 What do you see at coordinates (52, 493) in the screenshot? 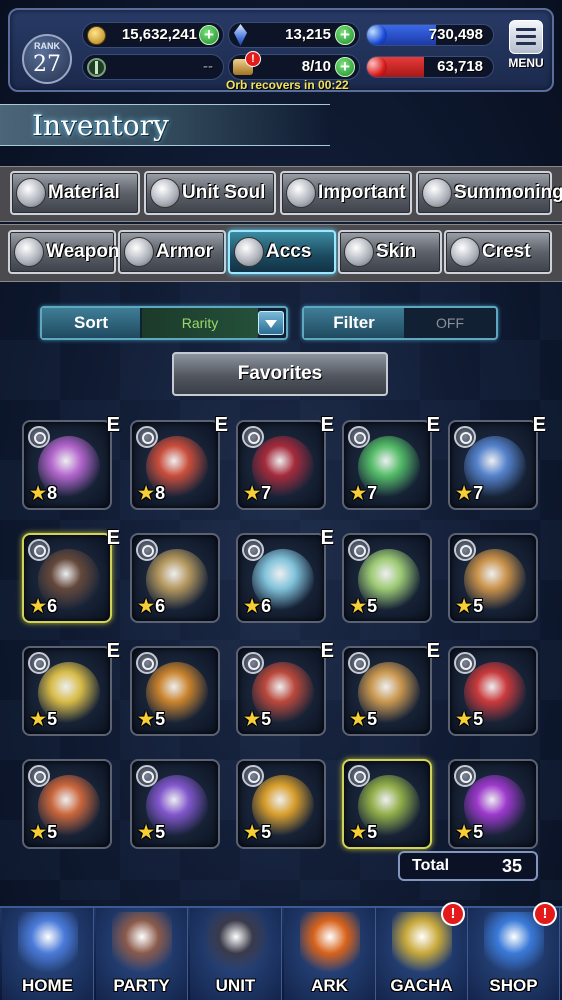
I see `rarity-value: 8` at bounding box center [52, 493].